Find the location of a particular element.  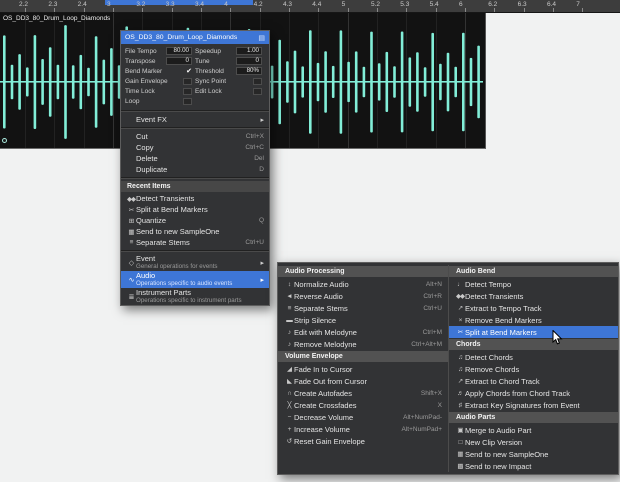

ruler-label: 6.2 is located at coordinates (493, 4).